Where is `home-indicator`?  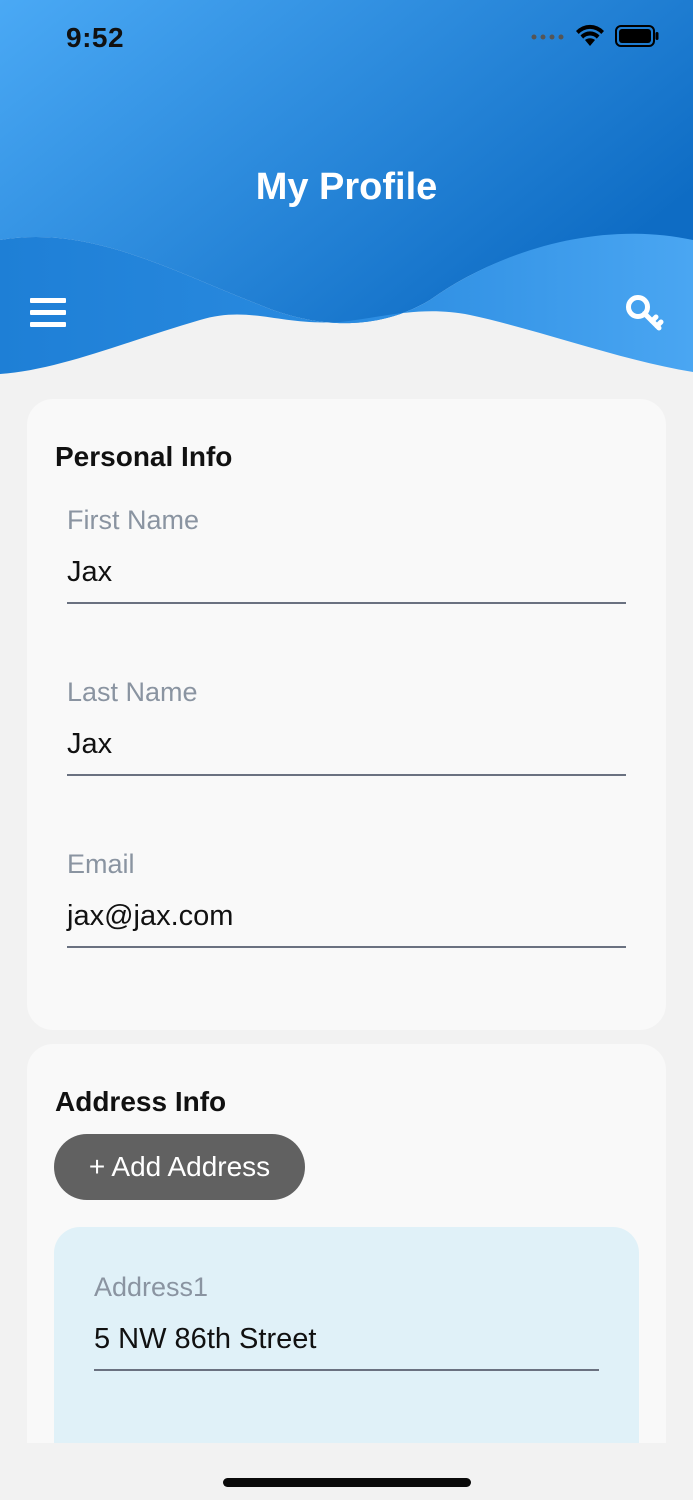
home-indicator is located at coordinates (347, 1482).